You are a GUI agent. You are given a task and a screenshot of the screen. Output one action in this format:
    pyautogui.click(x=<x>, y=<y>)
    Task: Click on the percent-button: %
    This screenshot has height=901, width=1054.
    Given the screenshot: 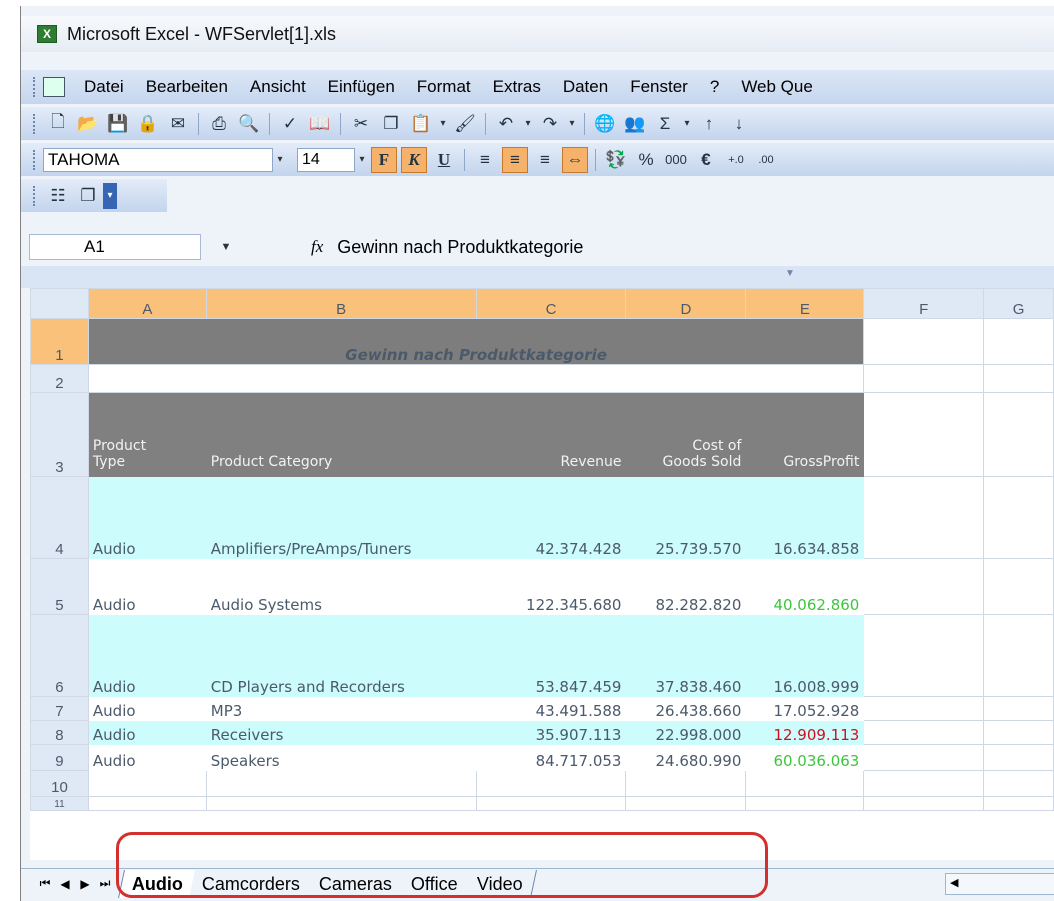 What is the action you would take?
    pyautogui.click(x=646, y=160)
    